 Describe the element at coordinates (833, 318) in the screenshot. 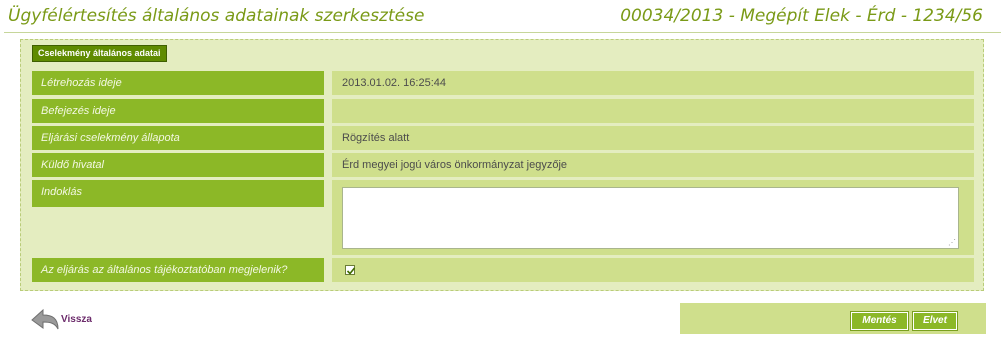

I see `action-bar: Mentés Elvet` at that location.